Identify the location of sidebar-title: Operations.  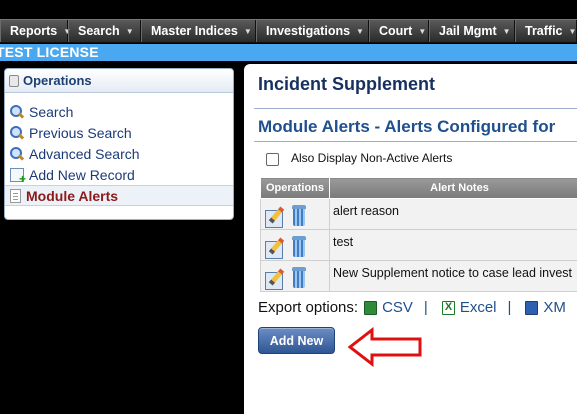
(57, 80).